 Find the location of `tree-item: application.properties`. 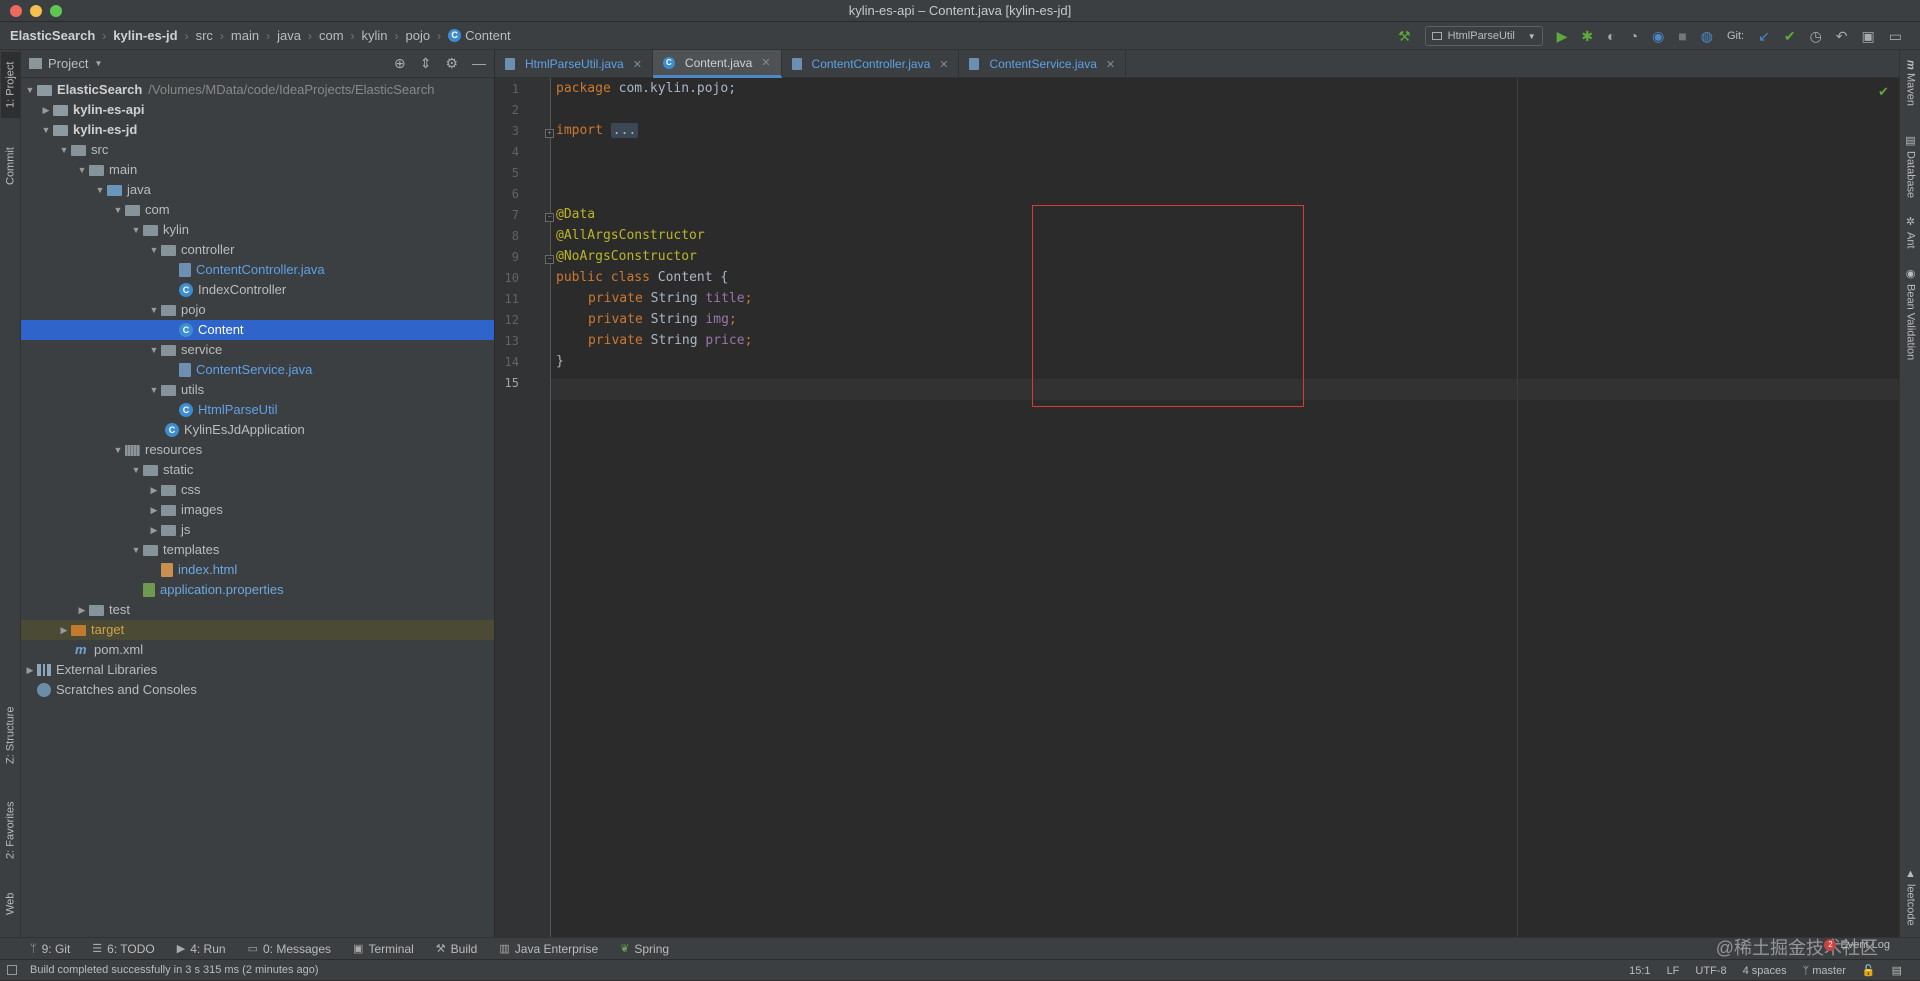

tree-item: application.properties is located at coordinates (257, 590).